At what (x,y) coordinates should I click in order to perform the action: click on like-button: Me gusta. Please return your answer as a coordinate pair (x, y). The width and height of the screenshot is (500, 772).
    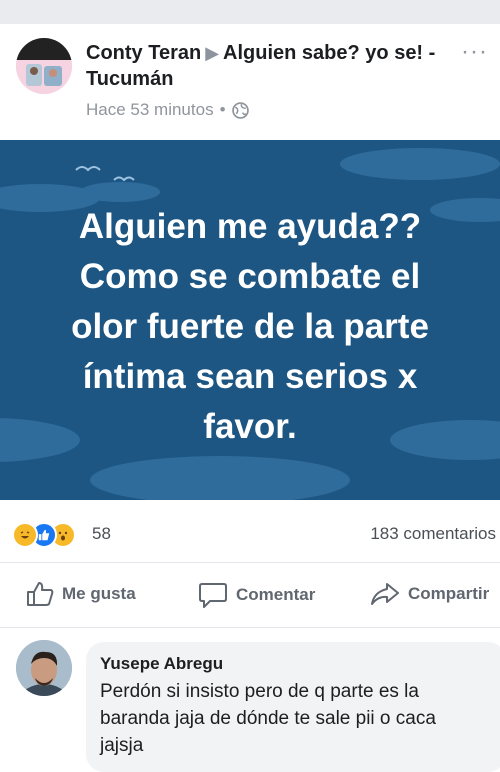
    Looking at the image, I should click on (81, 594).